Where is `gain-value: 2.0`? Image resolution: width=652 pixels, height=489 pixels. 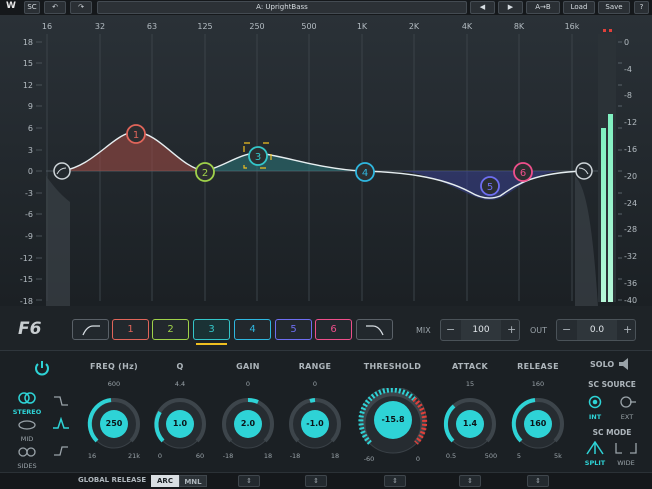 gain-value: 2.0 is located at coordinates (248, 423).